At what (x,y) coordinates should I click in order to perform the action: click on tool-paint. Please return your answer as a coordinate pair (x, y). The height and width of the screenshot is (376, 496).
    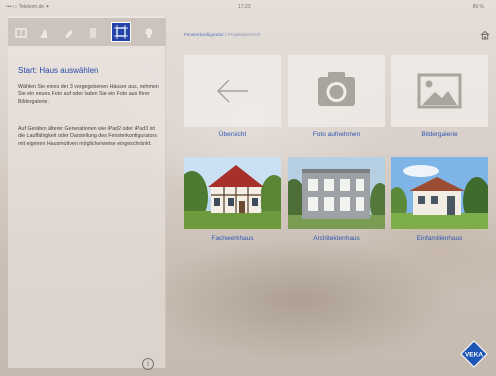
    Looking at the image, I should click on (69, 33).